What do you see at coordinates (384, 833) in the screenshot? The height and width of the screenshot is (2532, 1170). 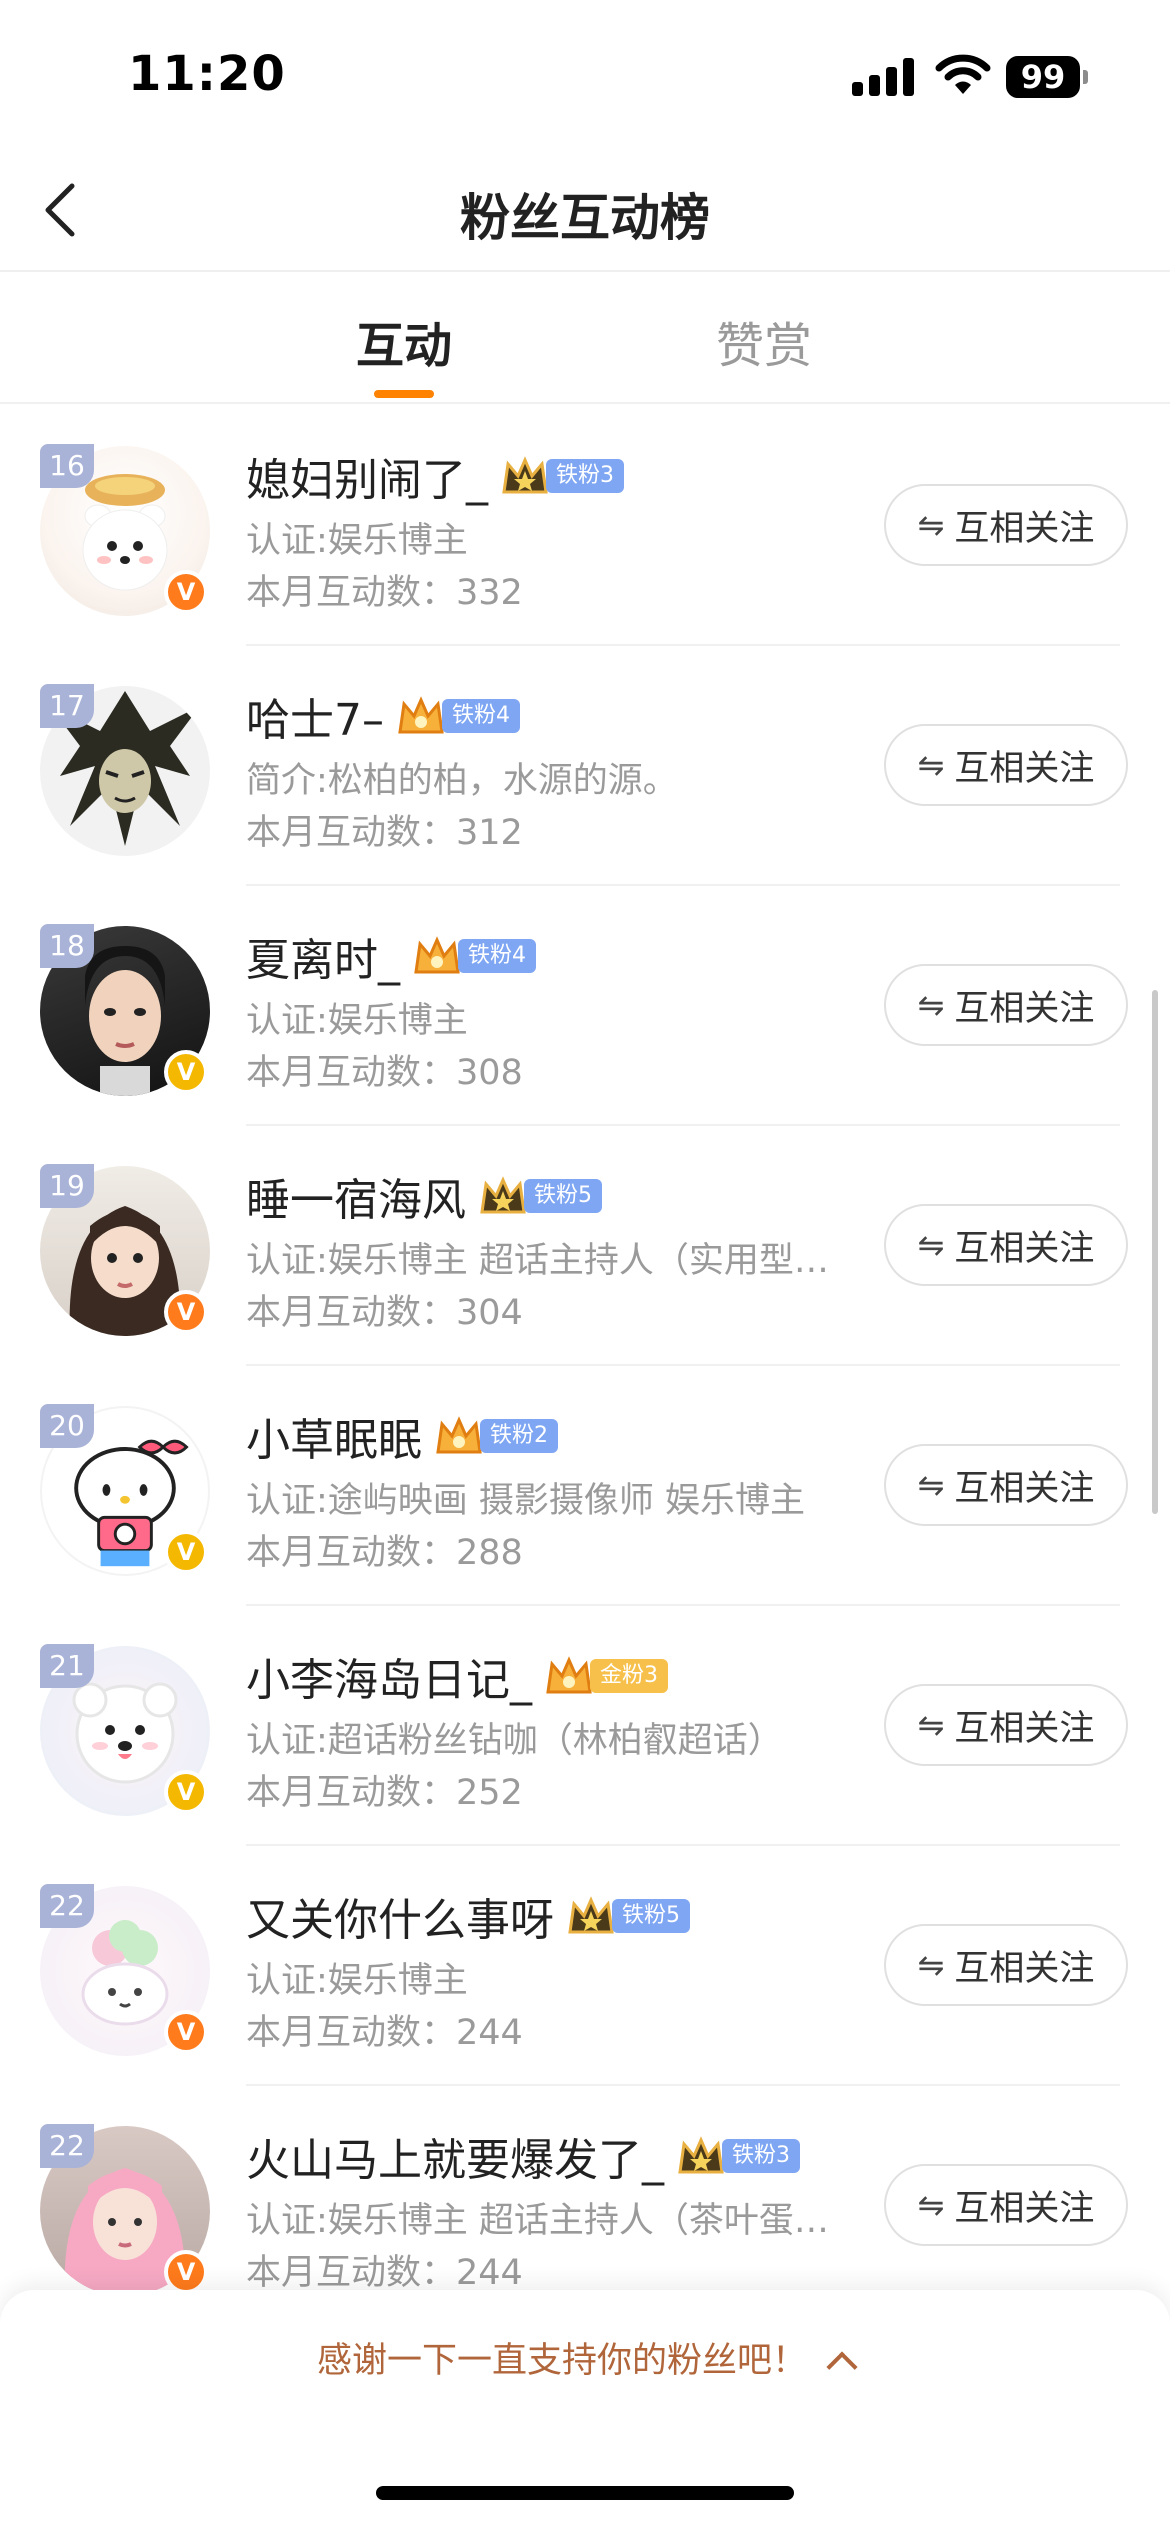 I see `interaction-count: 本月互动数：312` at bounding box center [384, 833].